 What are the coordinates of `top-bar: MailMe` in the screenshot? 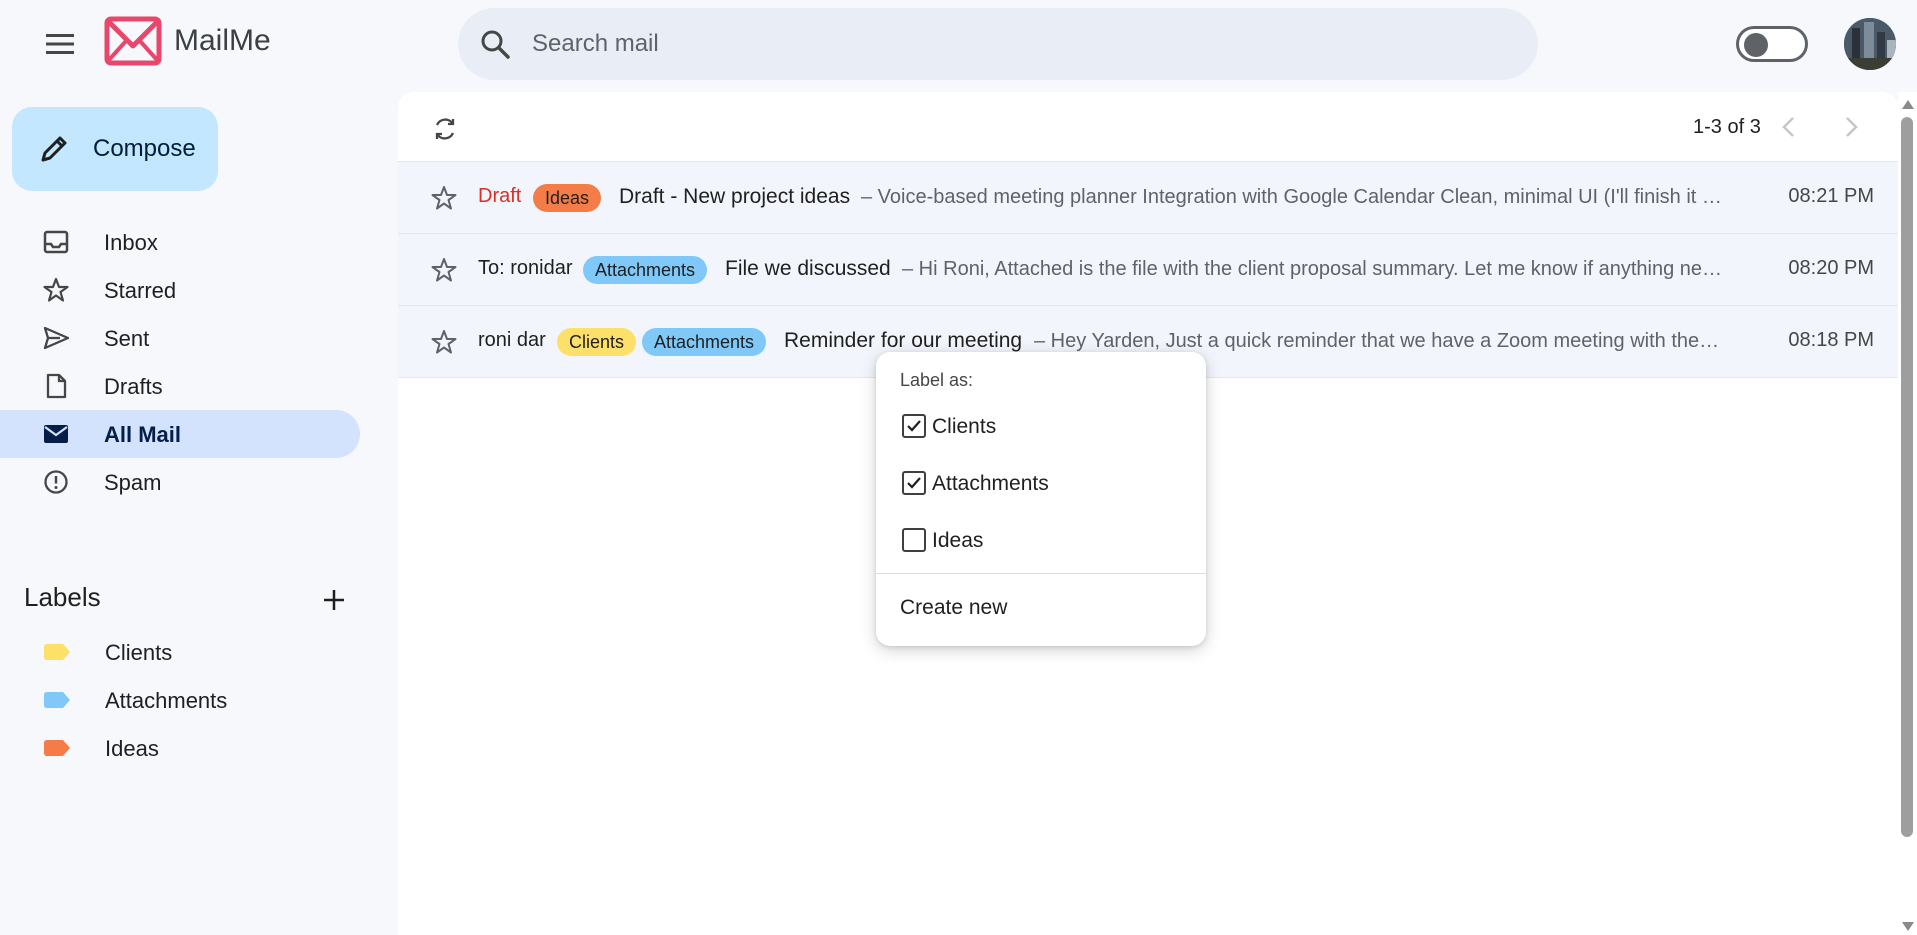 It's located at (958, 44).